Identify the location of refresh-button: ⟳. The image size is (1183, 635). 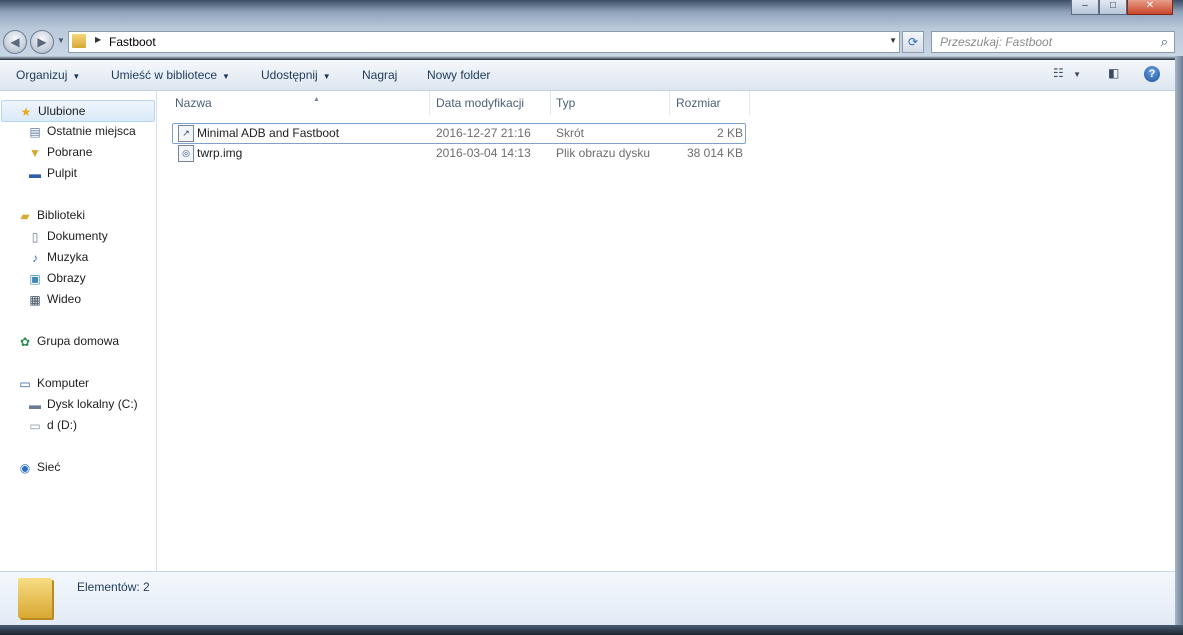
(913, 42).